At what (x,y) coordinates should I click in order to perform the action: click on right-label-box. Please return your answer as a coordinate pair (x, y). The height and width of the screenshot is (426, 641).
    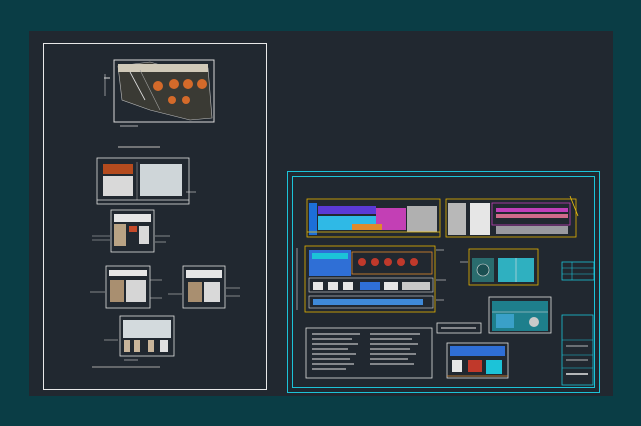
    Looking at the image, I should click on (459, 328).